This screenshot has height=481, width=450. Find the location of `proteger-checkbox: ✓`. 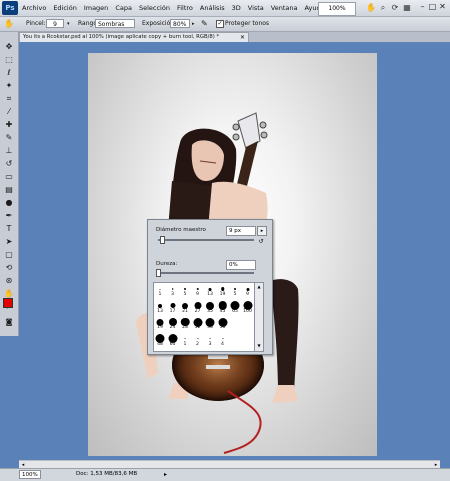

proteger-checkbox: ✓ is located at coordinates (220, 24).